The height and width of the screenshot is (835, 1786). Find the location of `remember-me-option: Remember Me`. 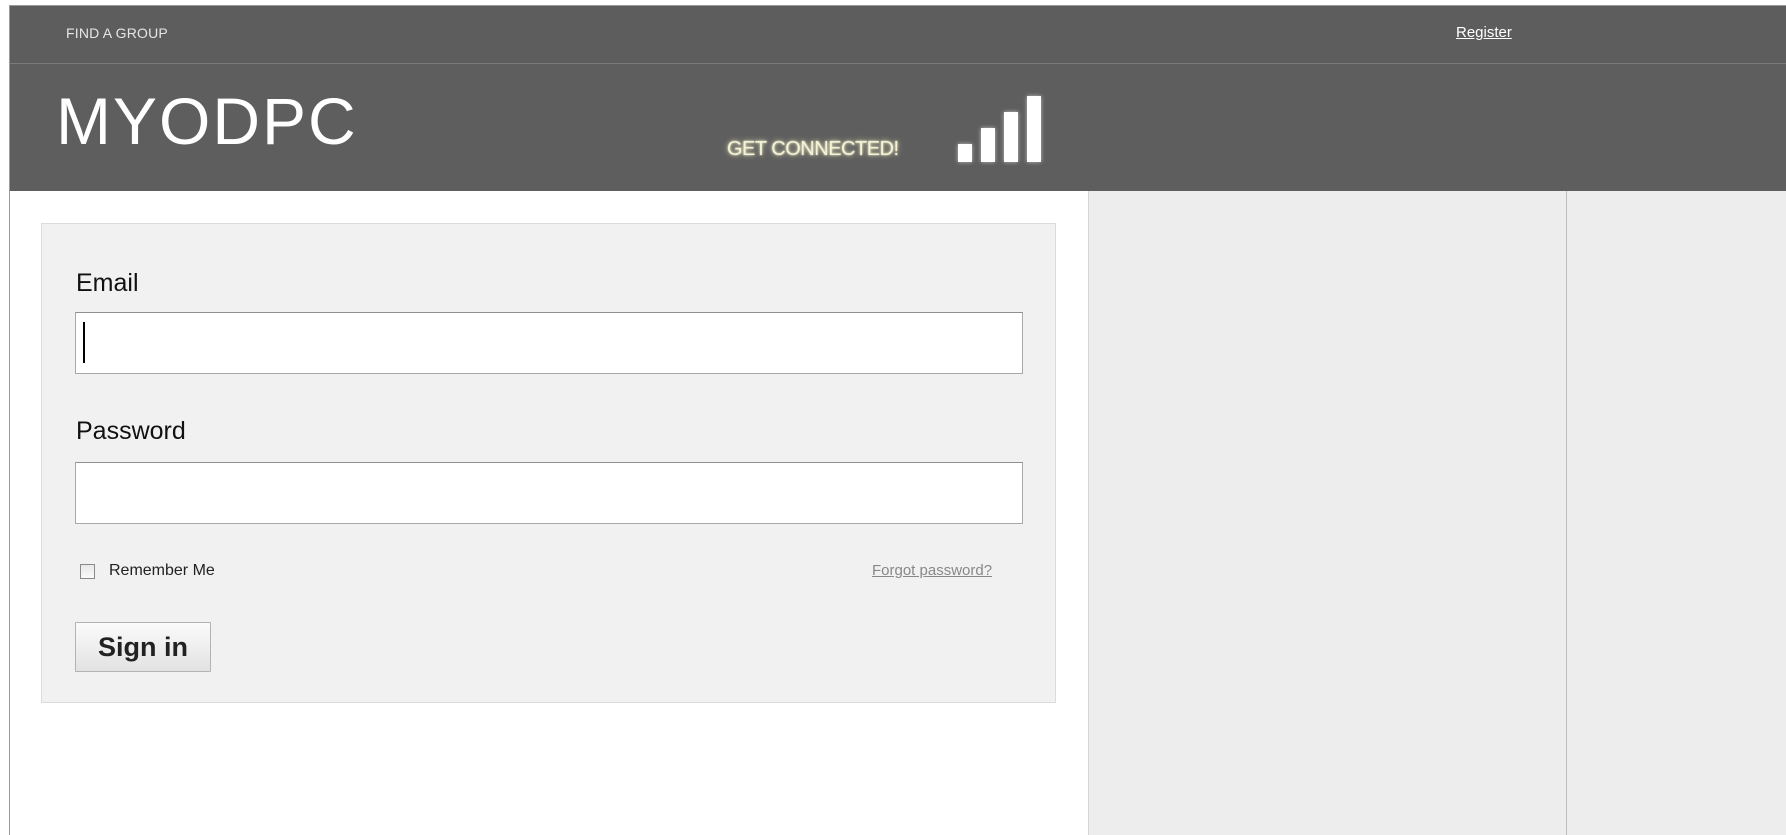

remember-me-option: Remember Me is located at coordinates (147, 571).